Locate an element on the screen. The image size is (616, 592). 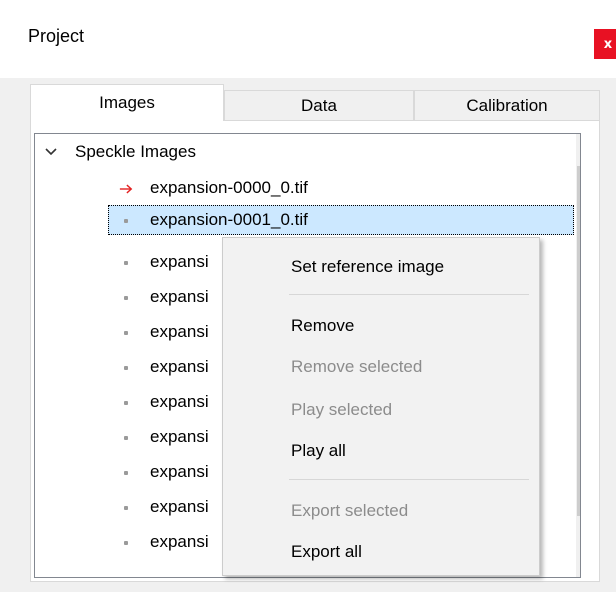
tree-item-selected: expansion-0001_0.tif is located at coordinates (305, 221).